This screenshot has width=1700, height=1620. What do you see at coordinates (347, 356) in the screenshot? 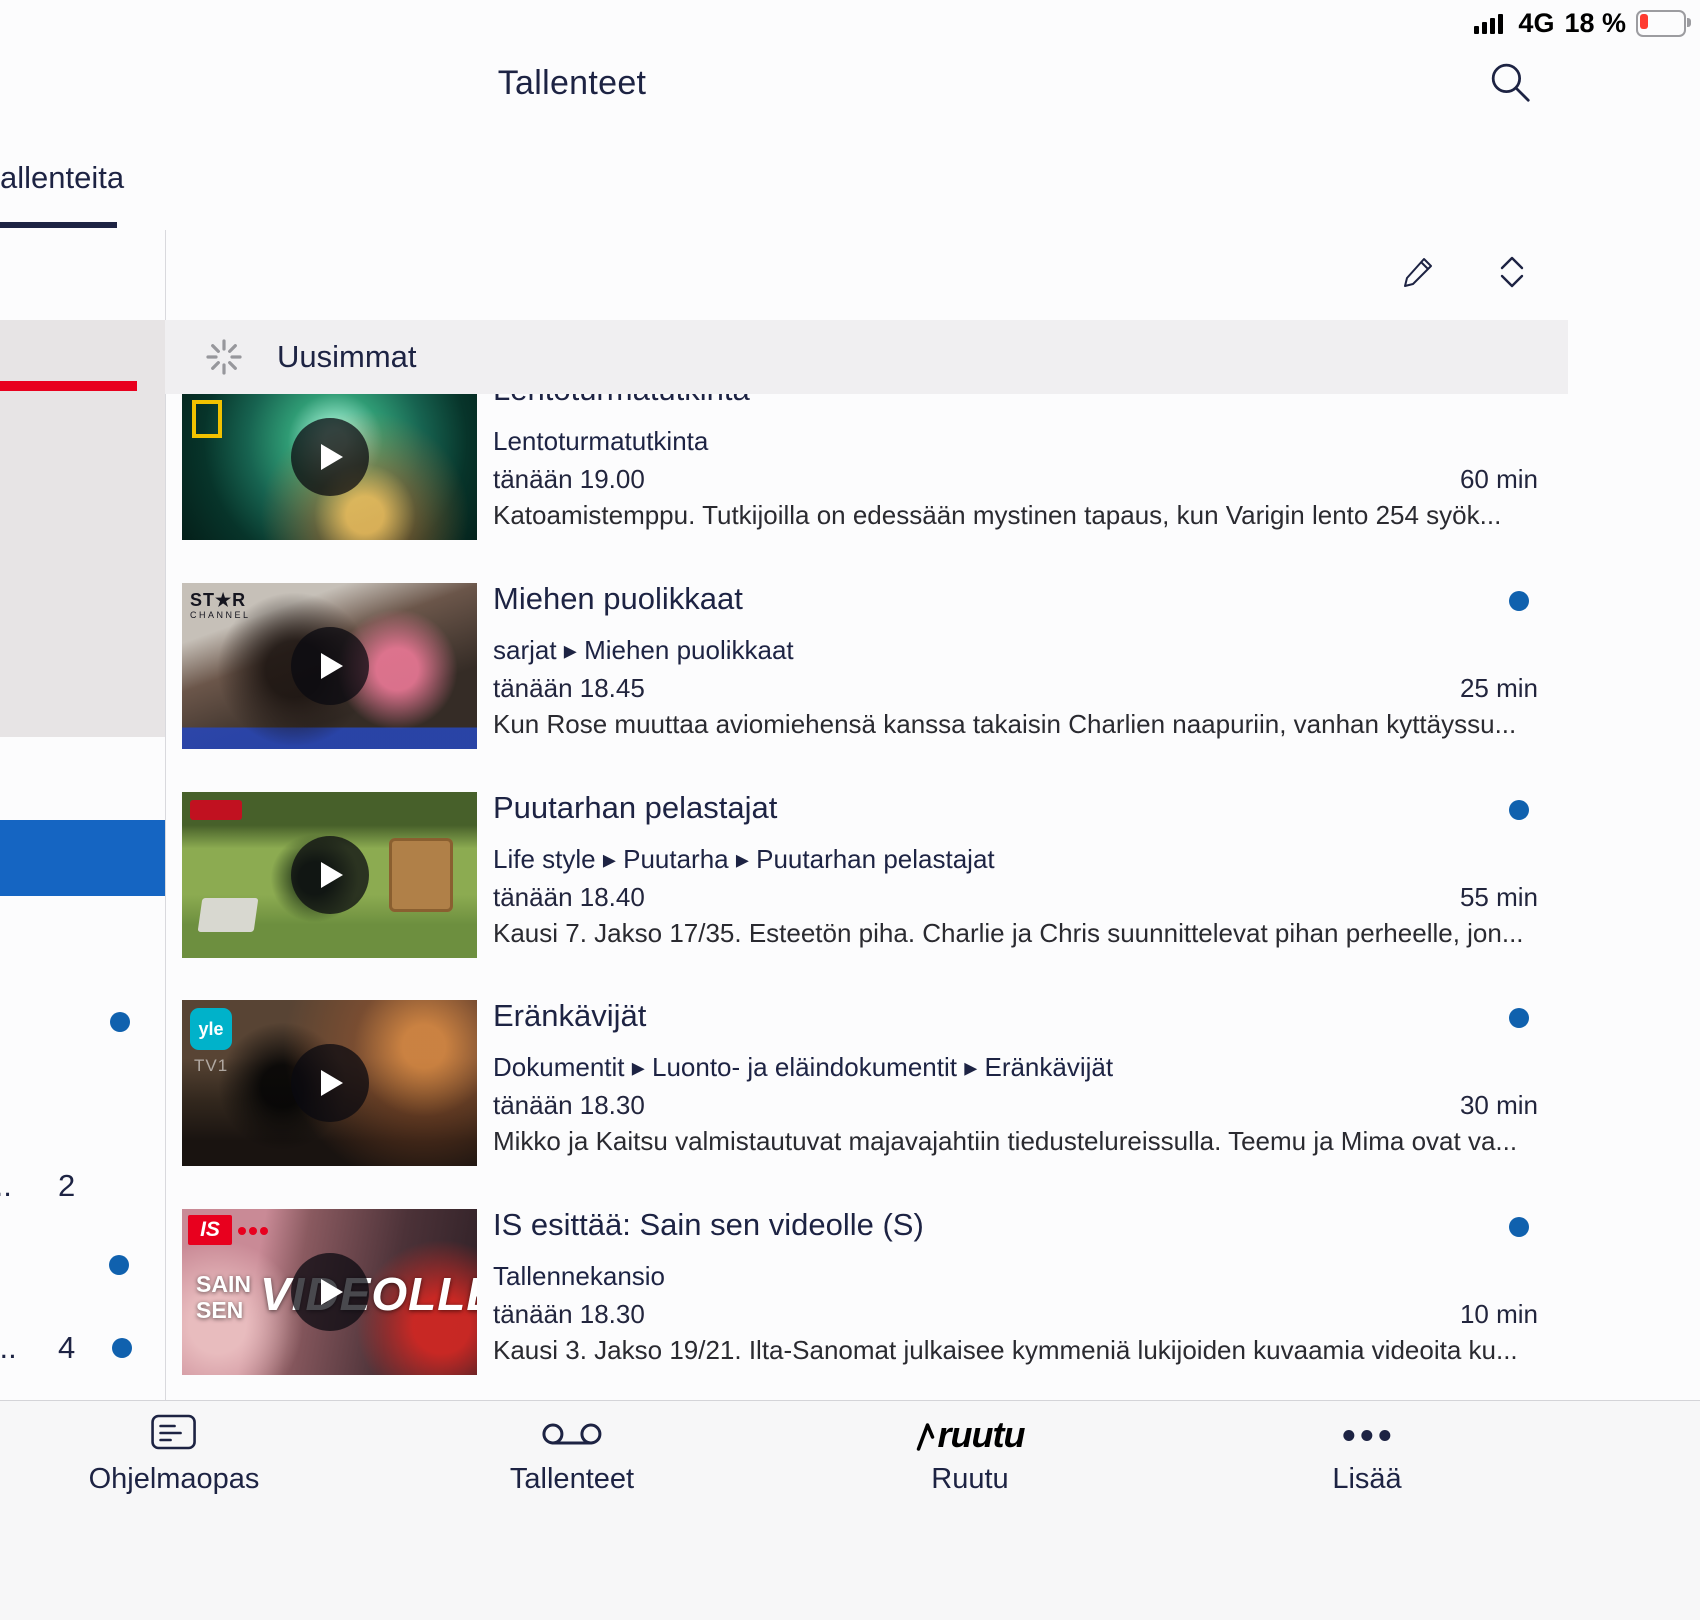
I see `section-title: Uusimmat` at bounding box center [347, 356].